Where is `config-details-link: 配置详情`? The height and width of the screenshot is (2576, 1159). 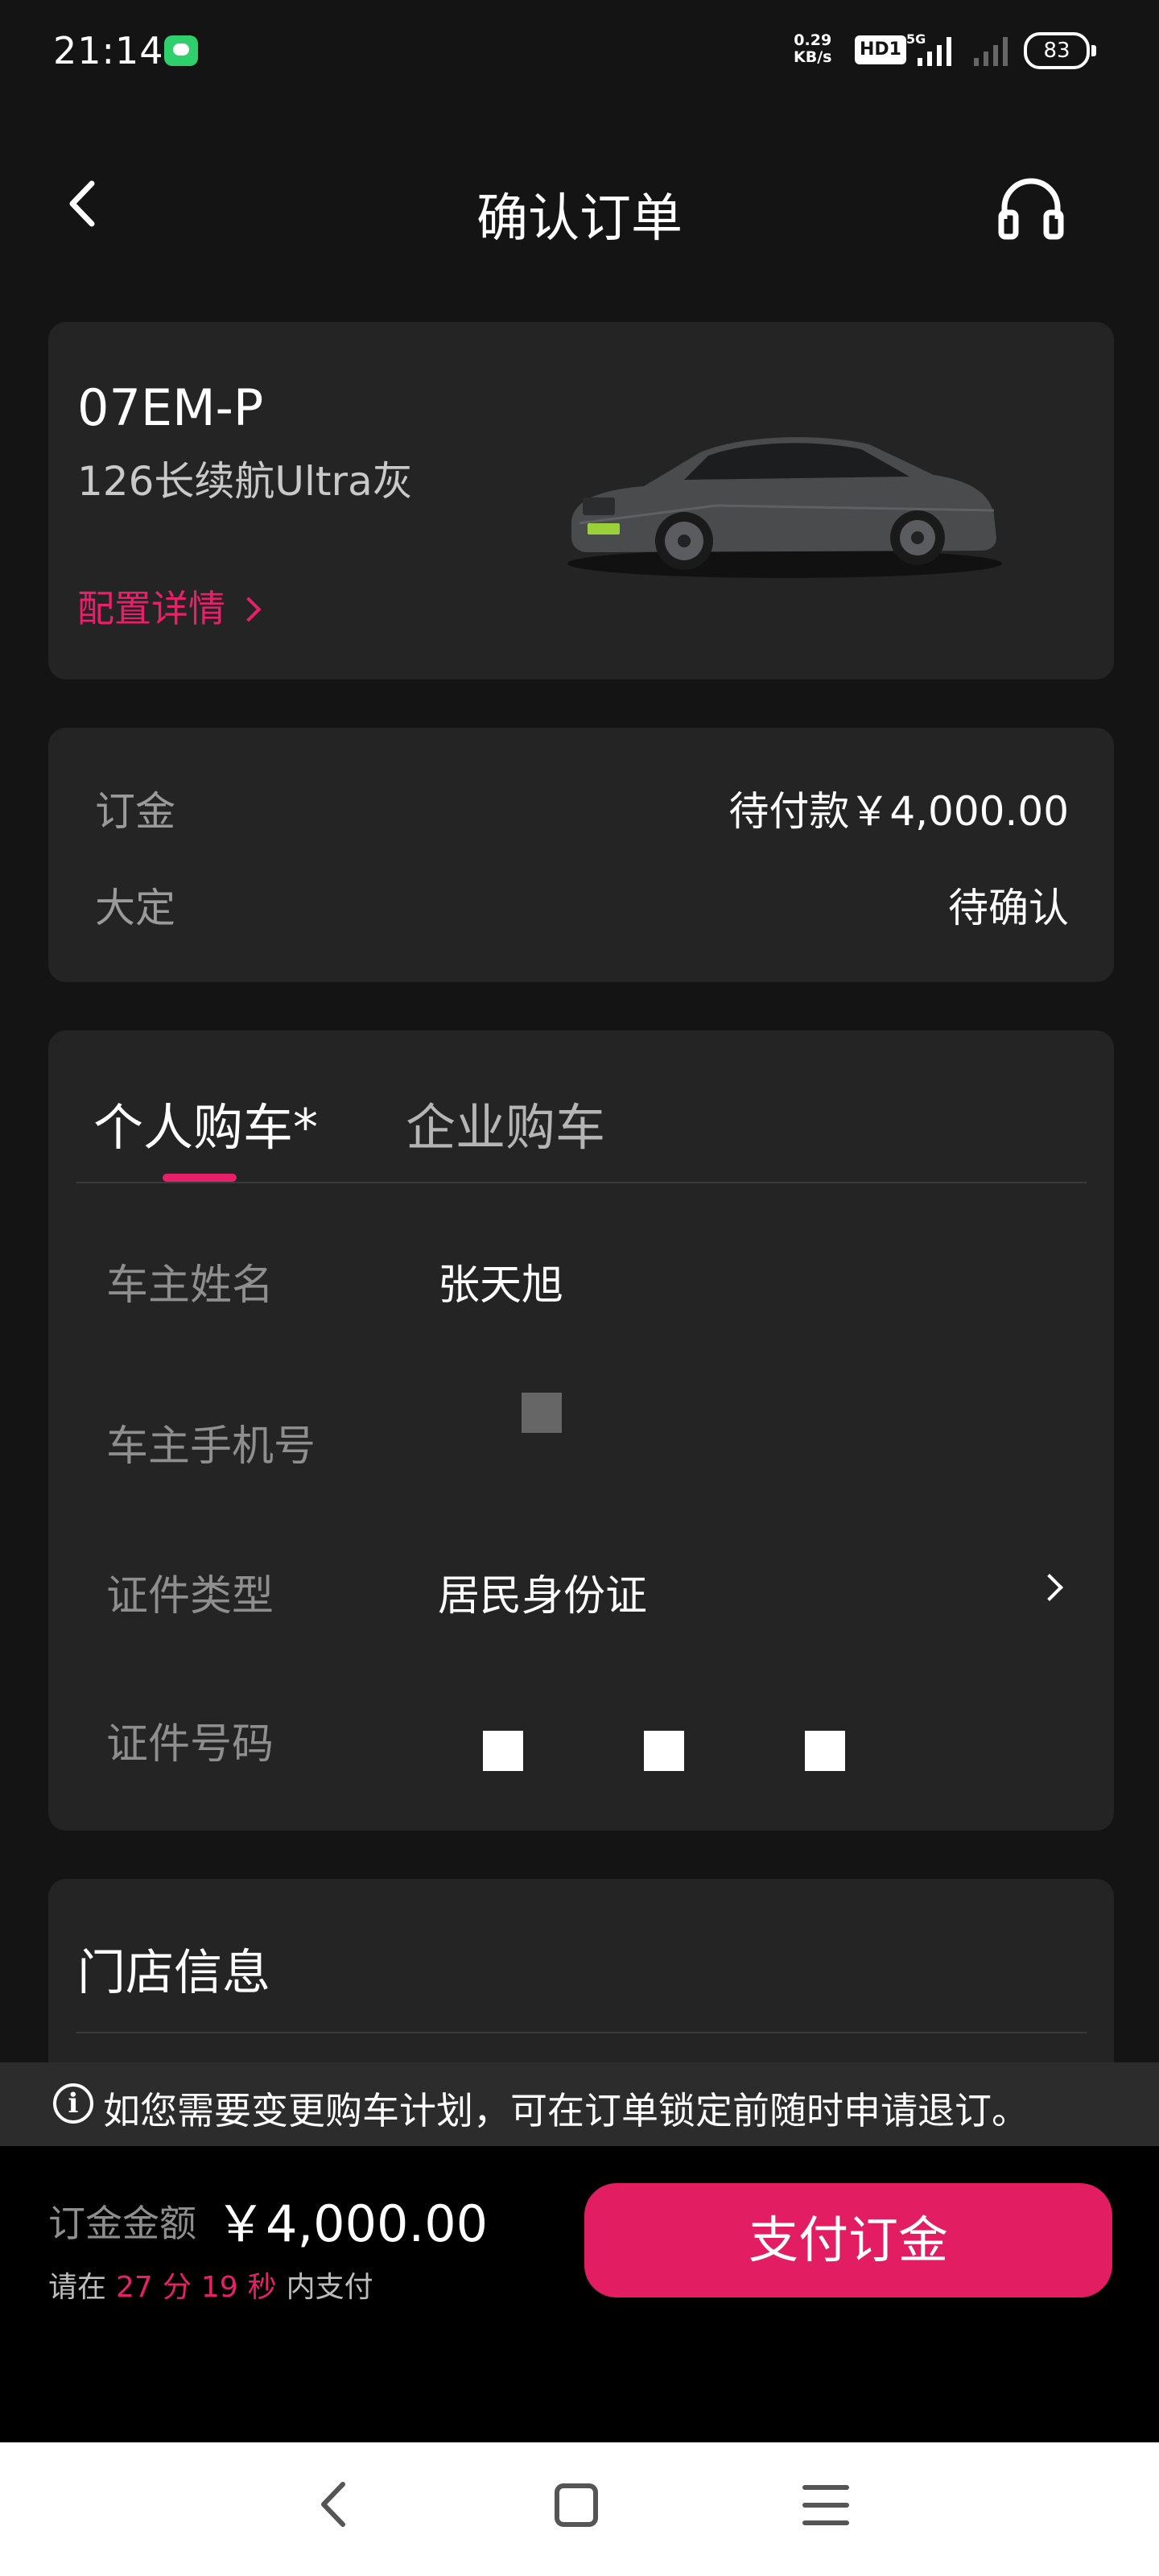
config-details-link: 配置详情 is located at coordinates (169, 606).